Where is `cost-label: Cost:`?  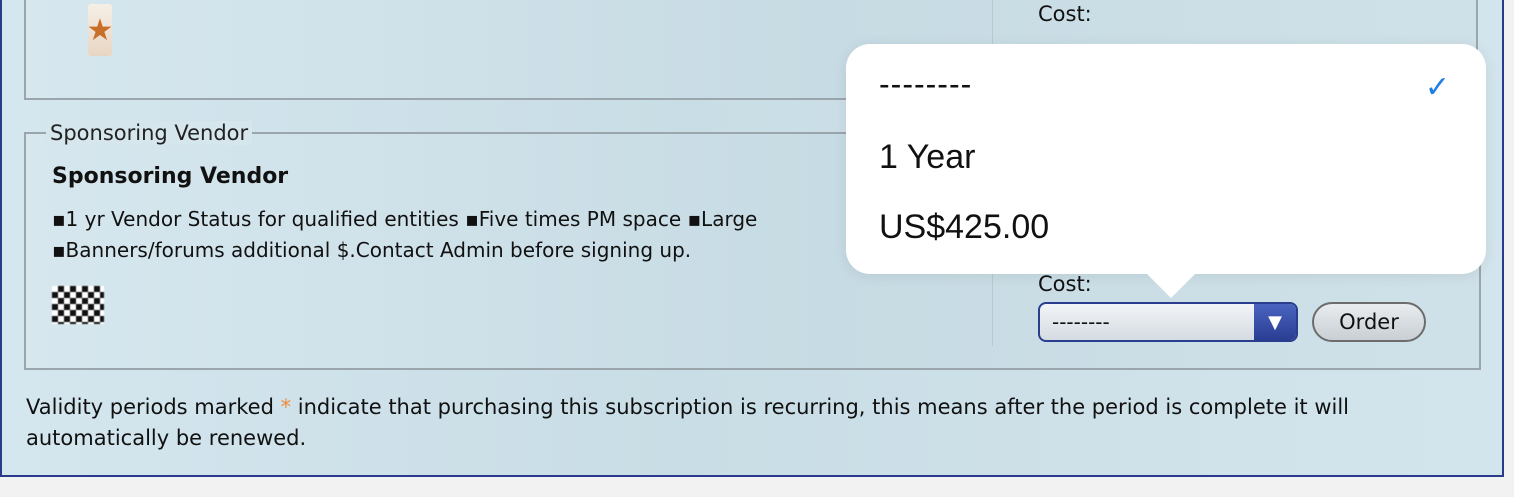
cost-label: Cost: is located at coordinates (1065, 284).